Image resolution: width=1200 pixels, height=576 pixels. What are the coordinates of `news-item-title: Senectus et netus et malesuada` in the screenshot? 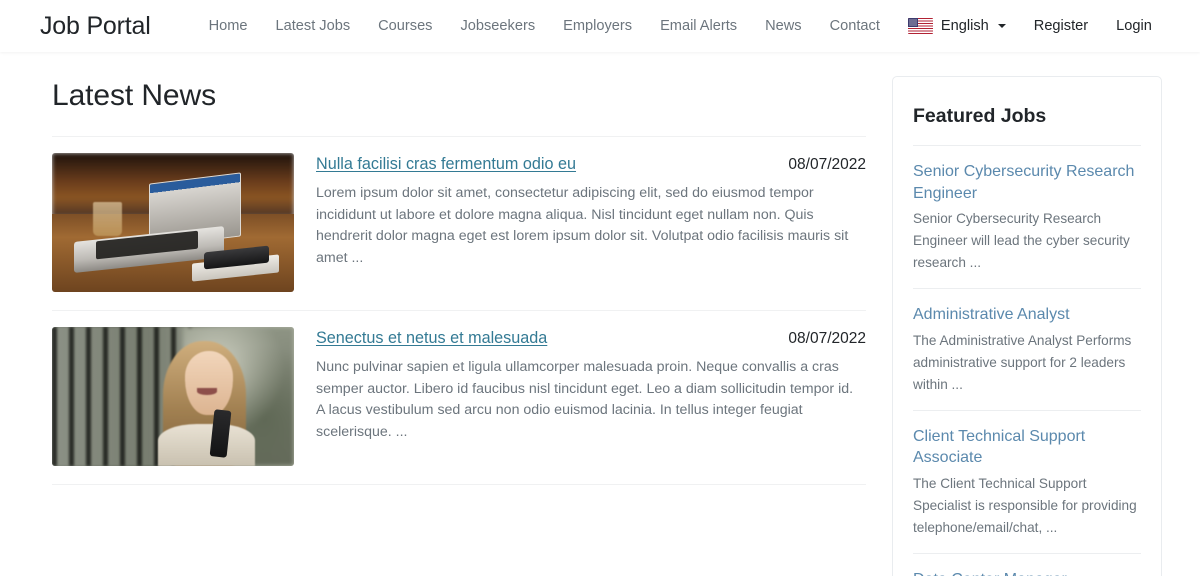 It's located at (431, 338).